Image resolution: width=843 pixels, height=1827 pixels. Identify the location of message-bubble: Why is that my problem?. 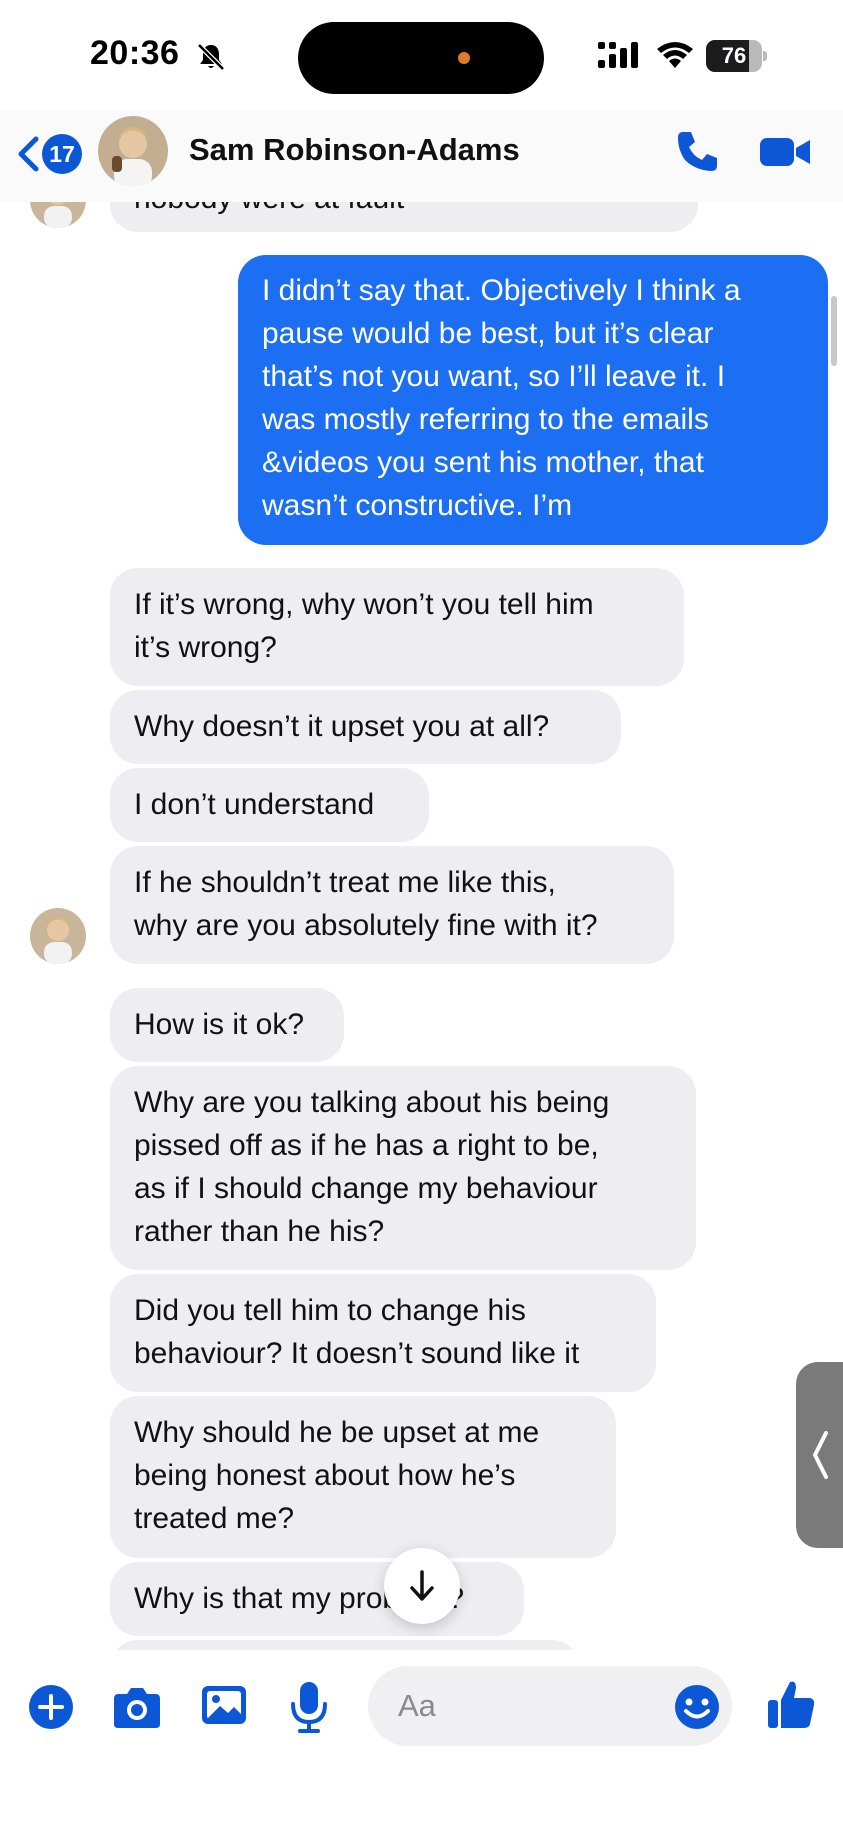
(317, 1599).